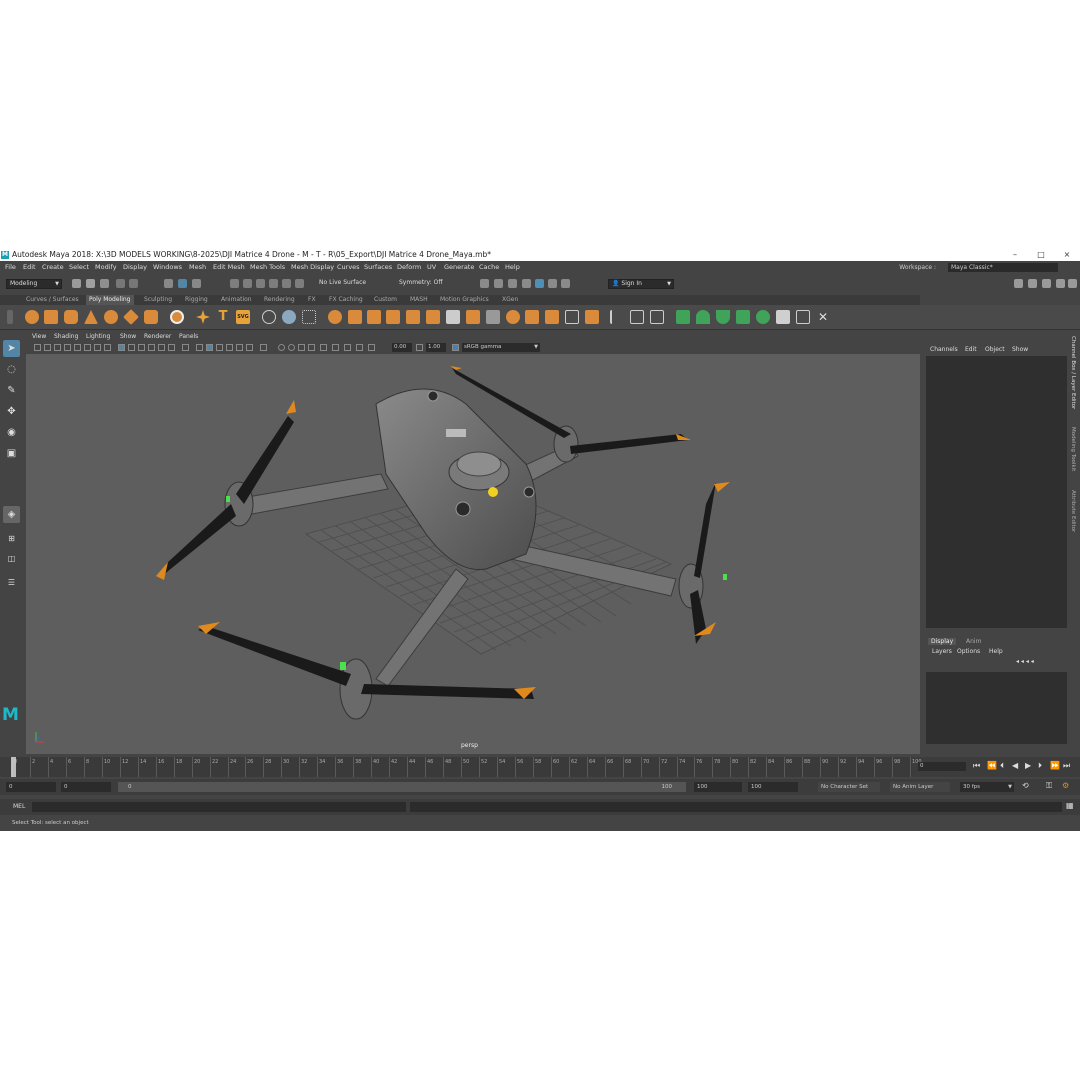 The image size is (1080, 1080). I want to click on options-menu: Options, so click(968, 651).